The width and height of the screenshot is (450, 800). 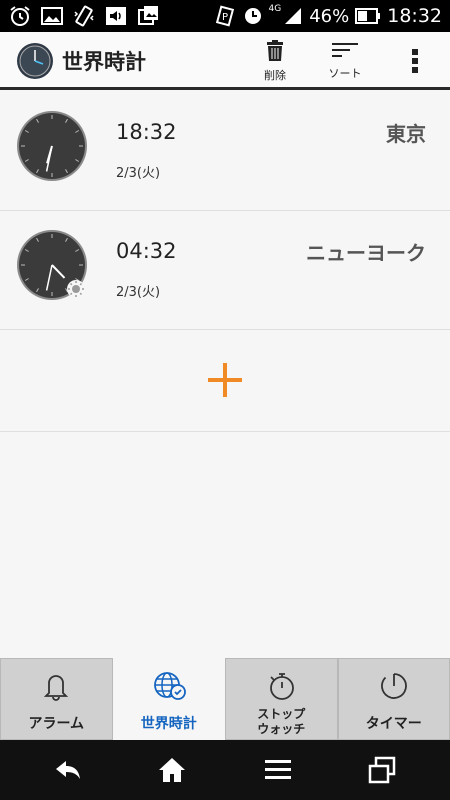 I want to click on overflow-menu-button, so click(x=415, y=63).